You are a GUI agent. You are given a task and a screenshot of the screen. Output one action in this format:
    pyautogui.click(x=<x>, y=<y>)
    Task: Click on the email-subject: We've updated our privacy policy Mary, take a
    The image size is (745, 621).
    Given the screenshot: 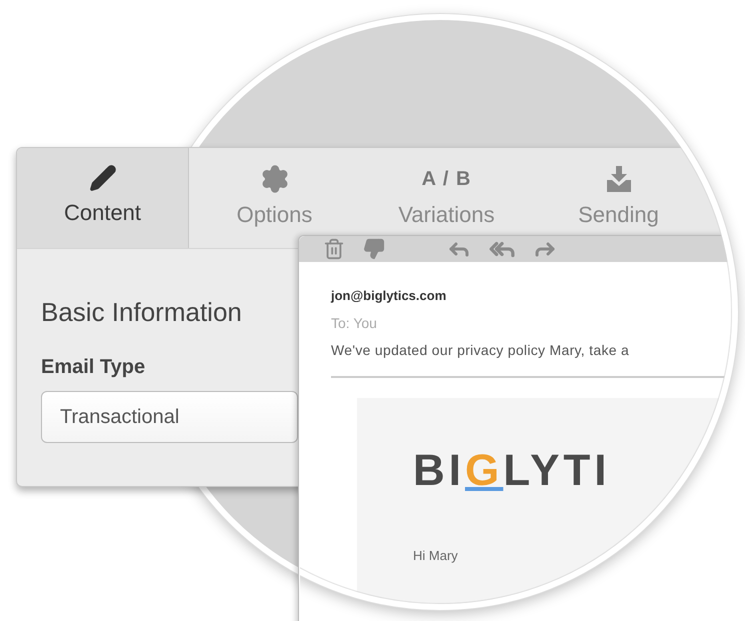 What is the action you would take?
    pyautogui.click(x=480, y=350)
    